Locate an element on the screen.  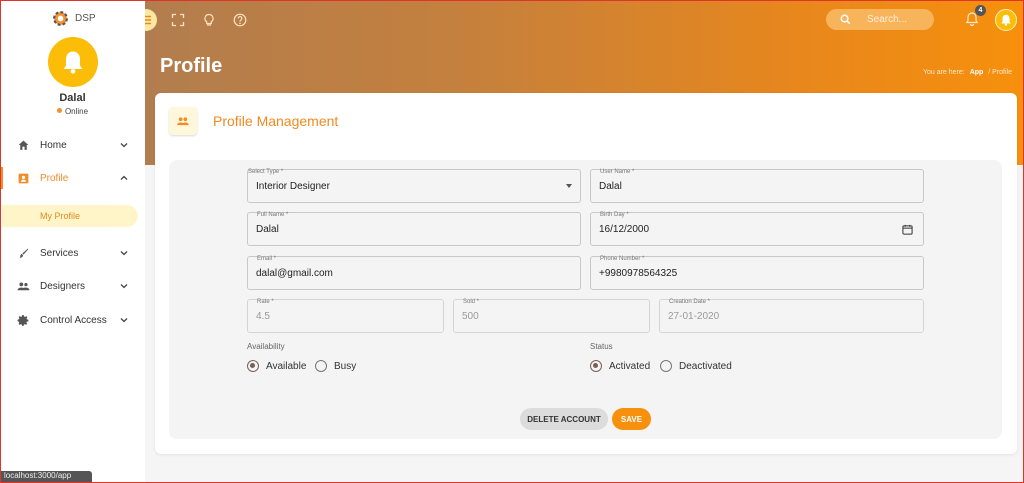
field-value: +9980978564325 is located at coordinates (638, 273).